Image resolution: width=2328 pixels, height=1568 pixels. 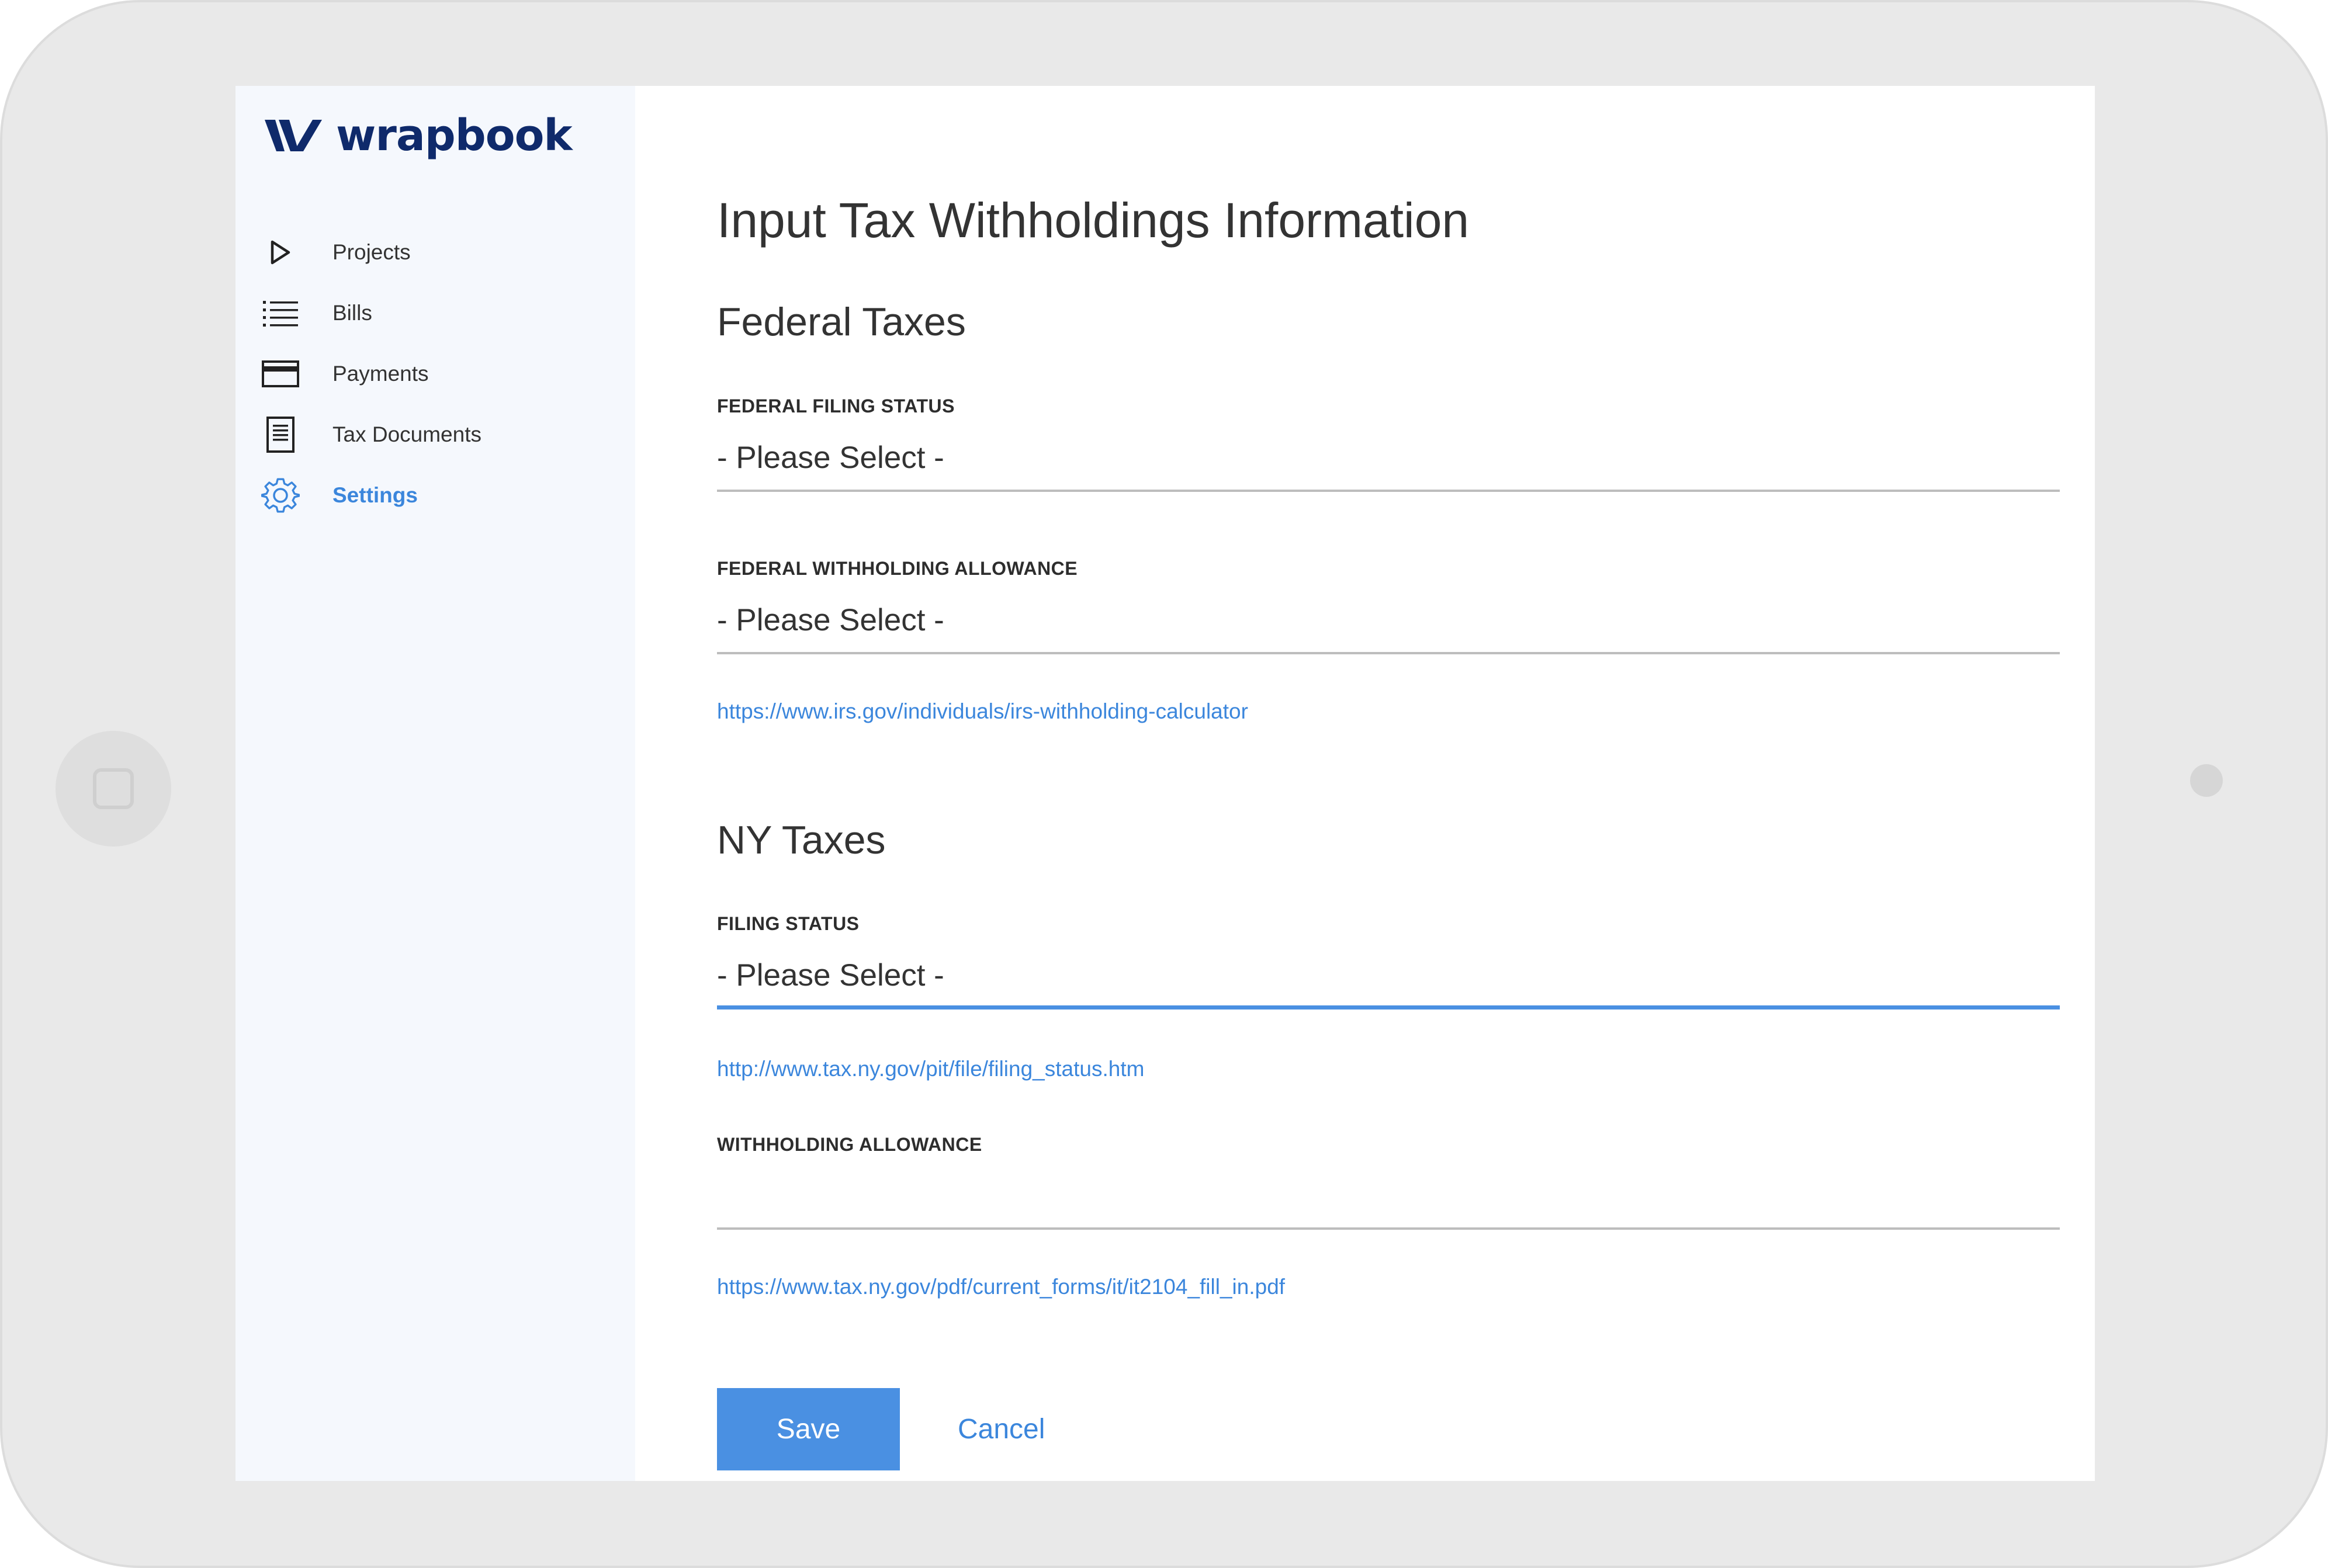 What do you see at coordinates (407, 434) in the screenshot?
I see `sidebar-item-label: Tax Documents` at bounding box center [407, 434].